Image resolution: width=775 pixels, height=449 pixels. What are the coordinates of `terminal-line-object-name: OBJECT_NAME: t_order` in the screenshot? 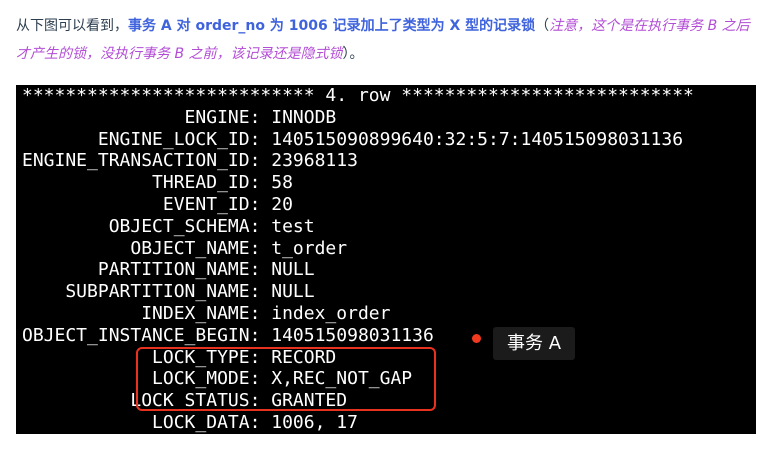 It's located at (185, 248).